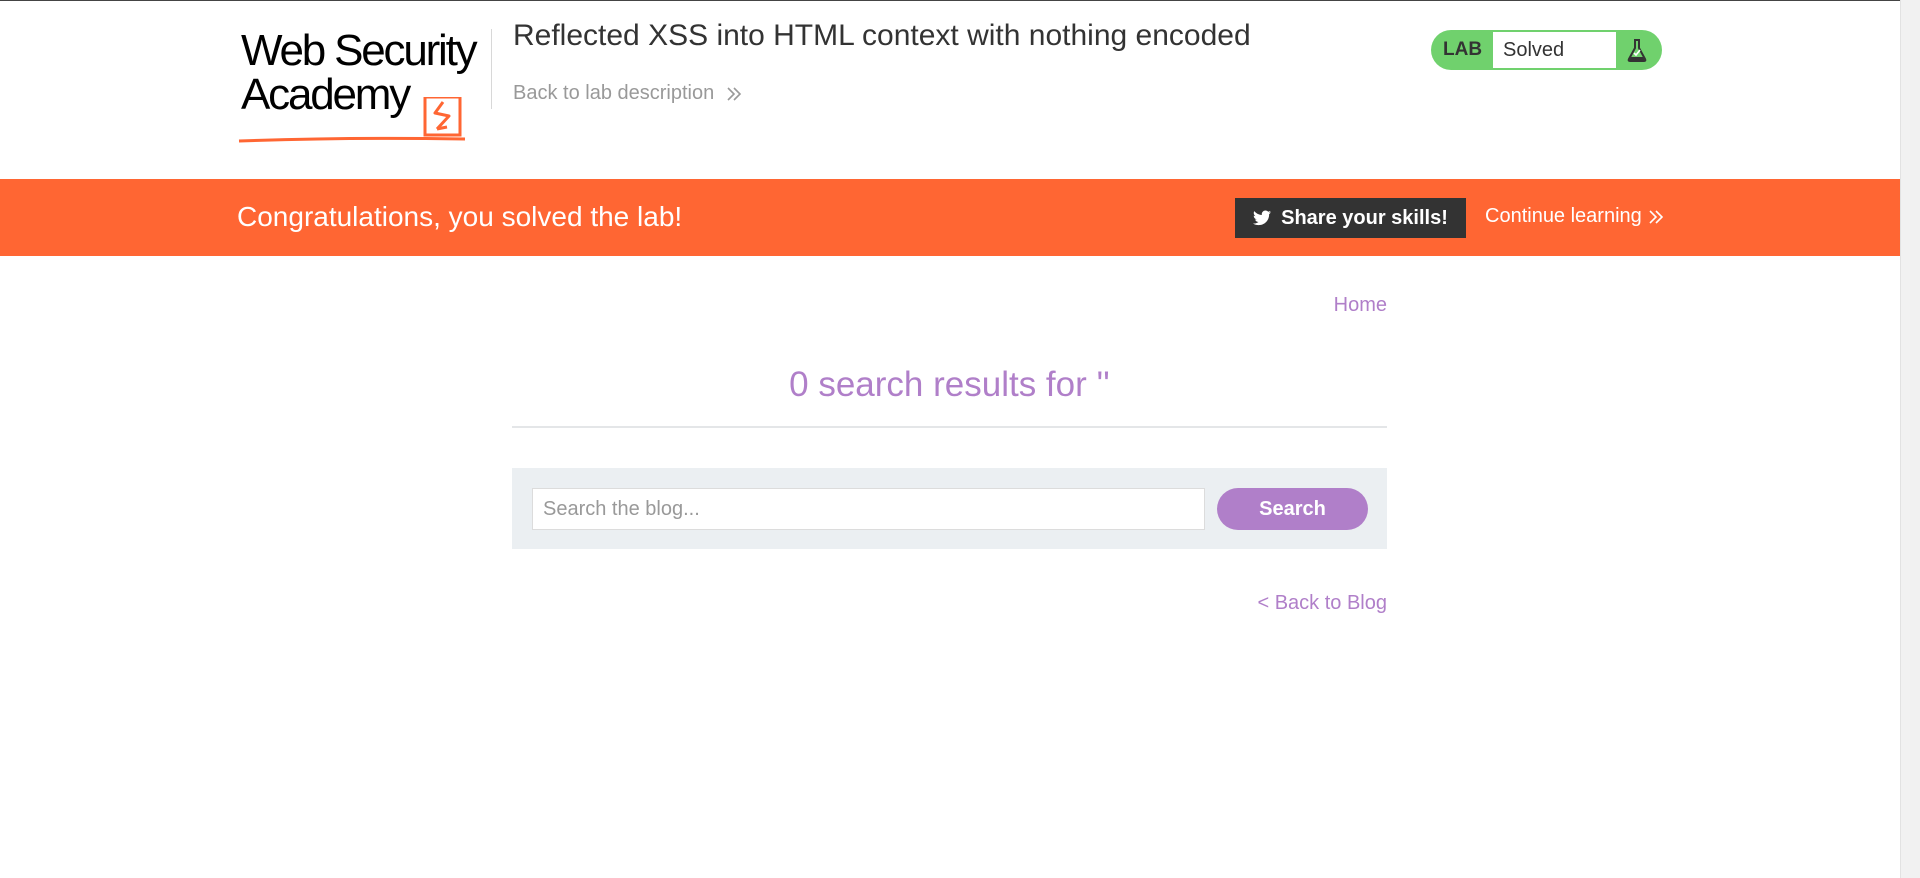  What do you see at coordinates (868, 509) in the screenshot?
I see `search-input` at bounding box center [868, 509].